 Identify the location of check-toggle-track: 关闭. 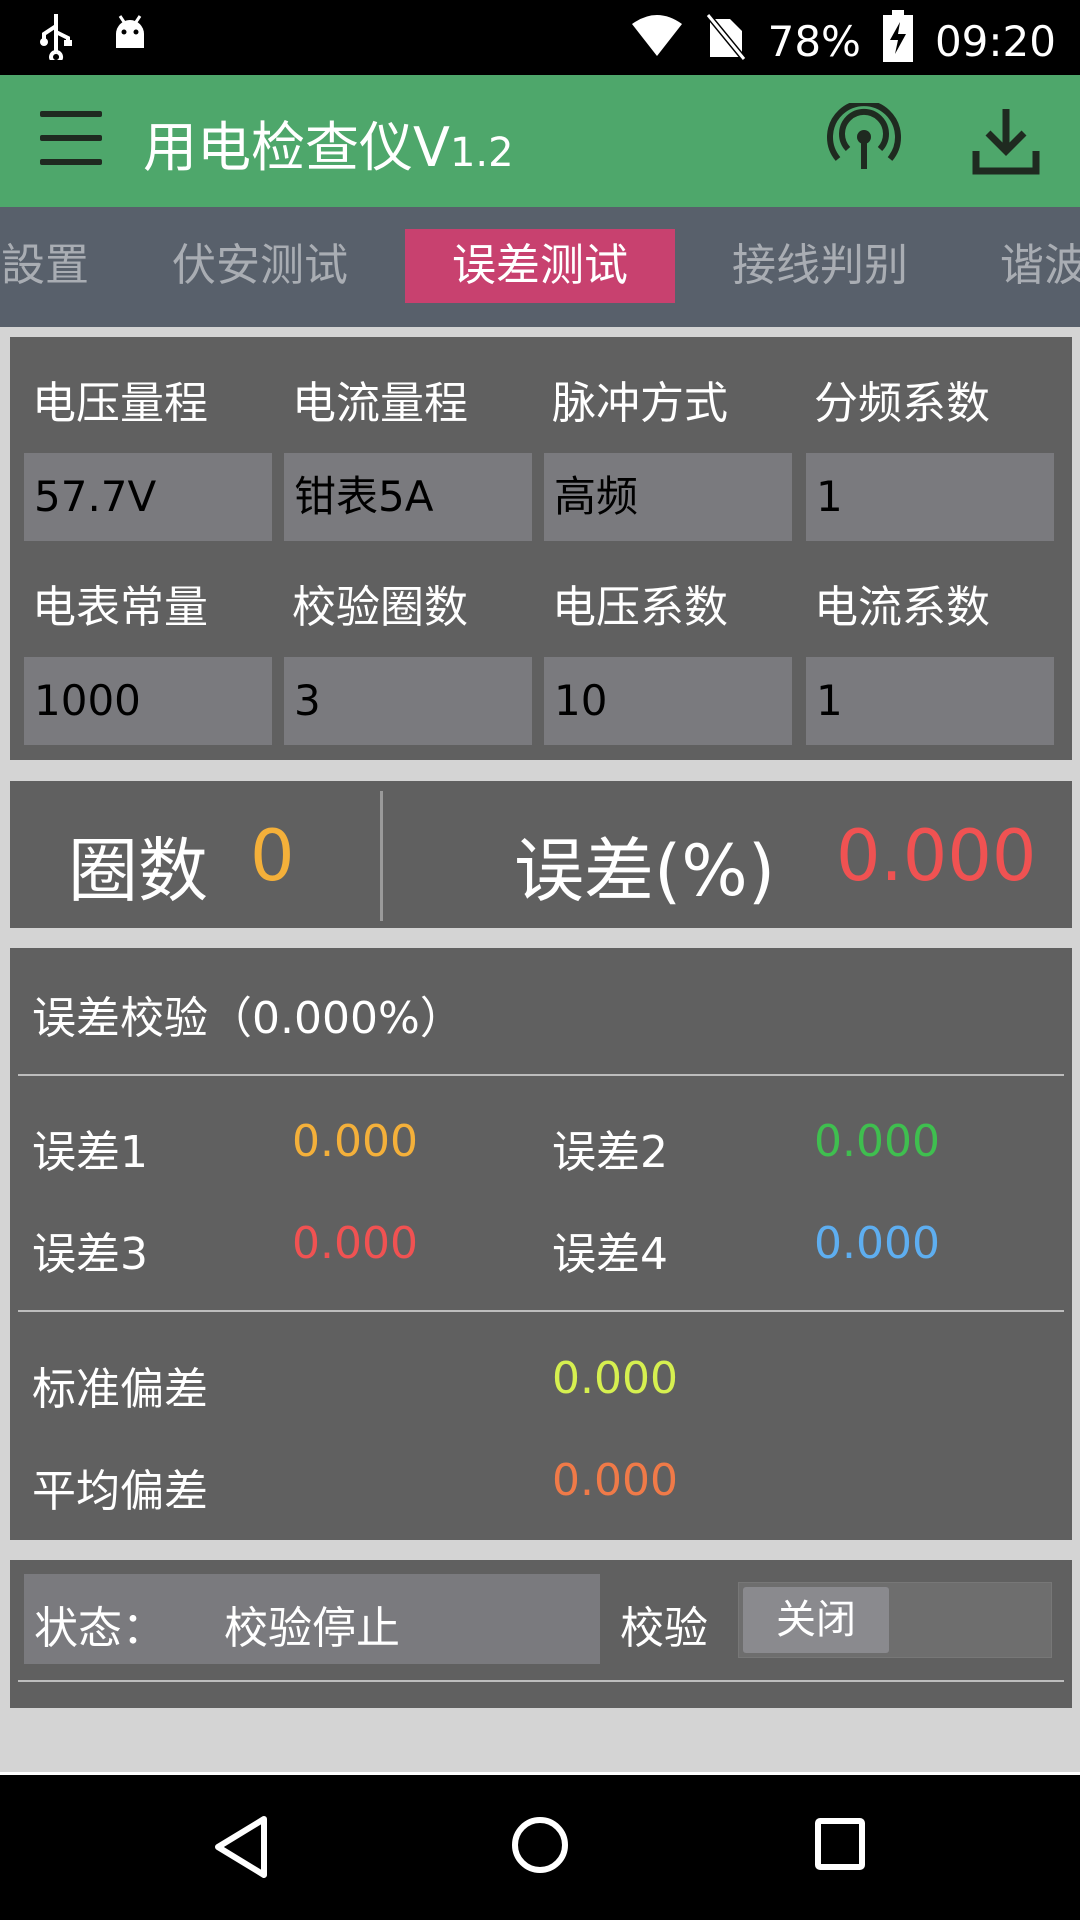
(895, 1620).